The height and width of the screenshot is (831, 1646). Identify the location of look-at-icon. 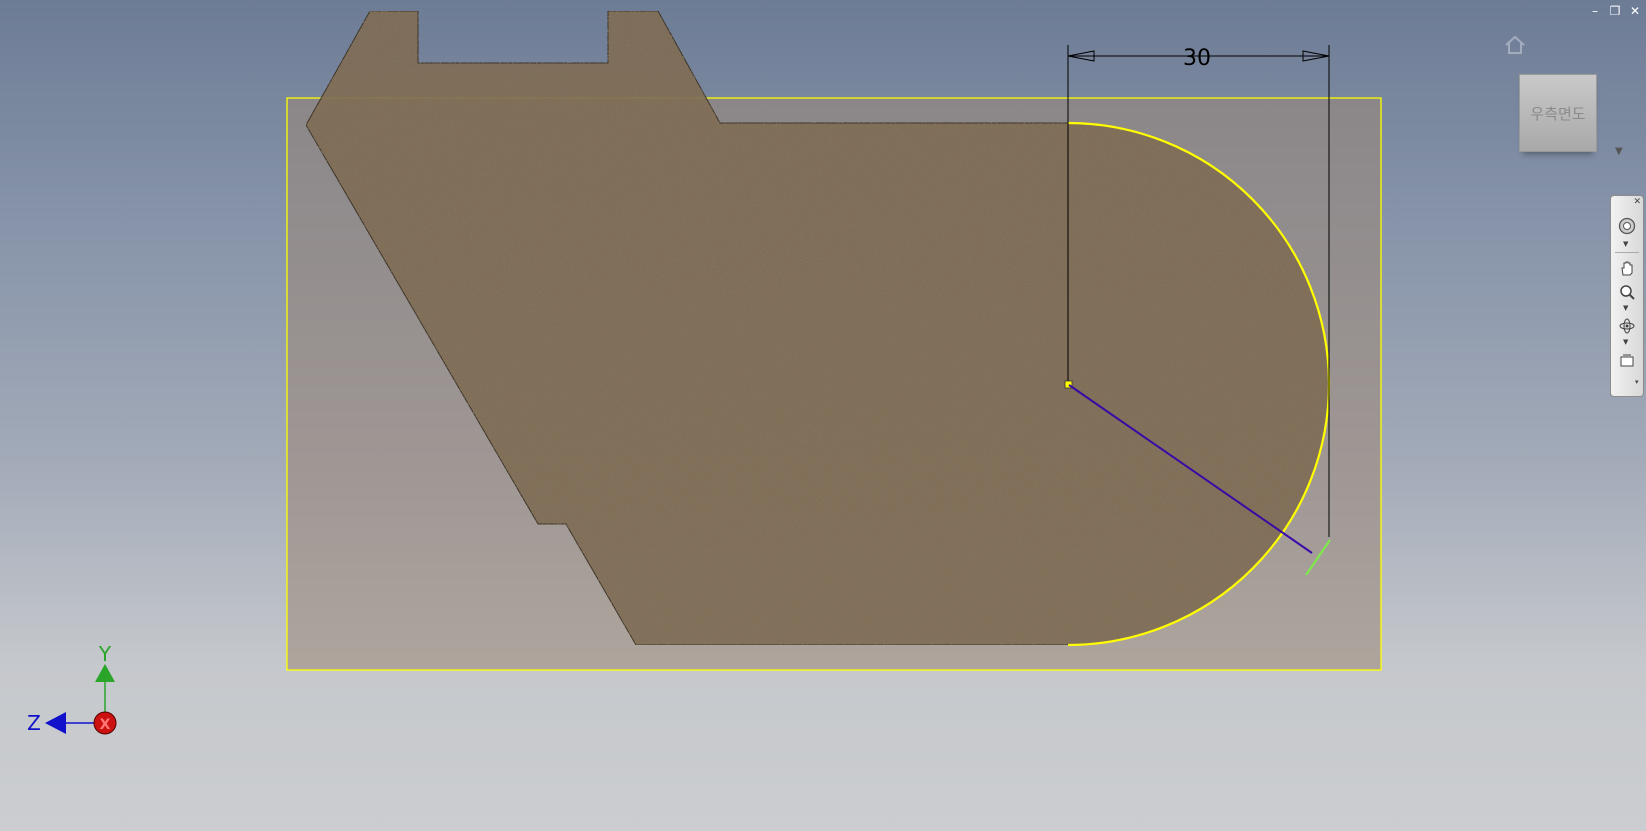
(1627, 360).